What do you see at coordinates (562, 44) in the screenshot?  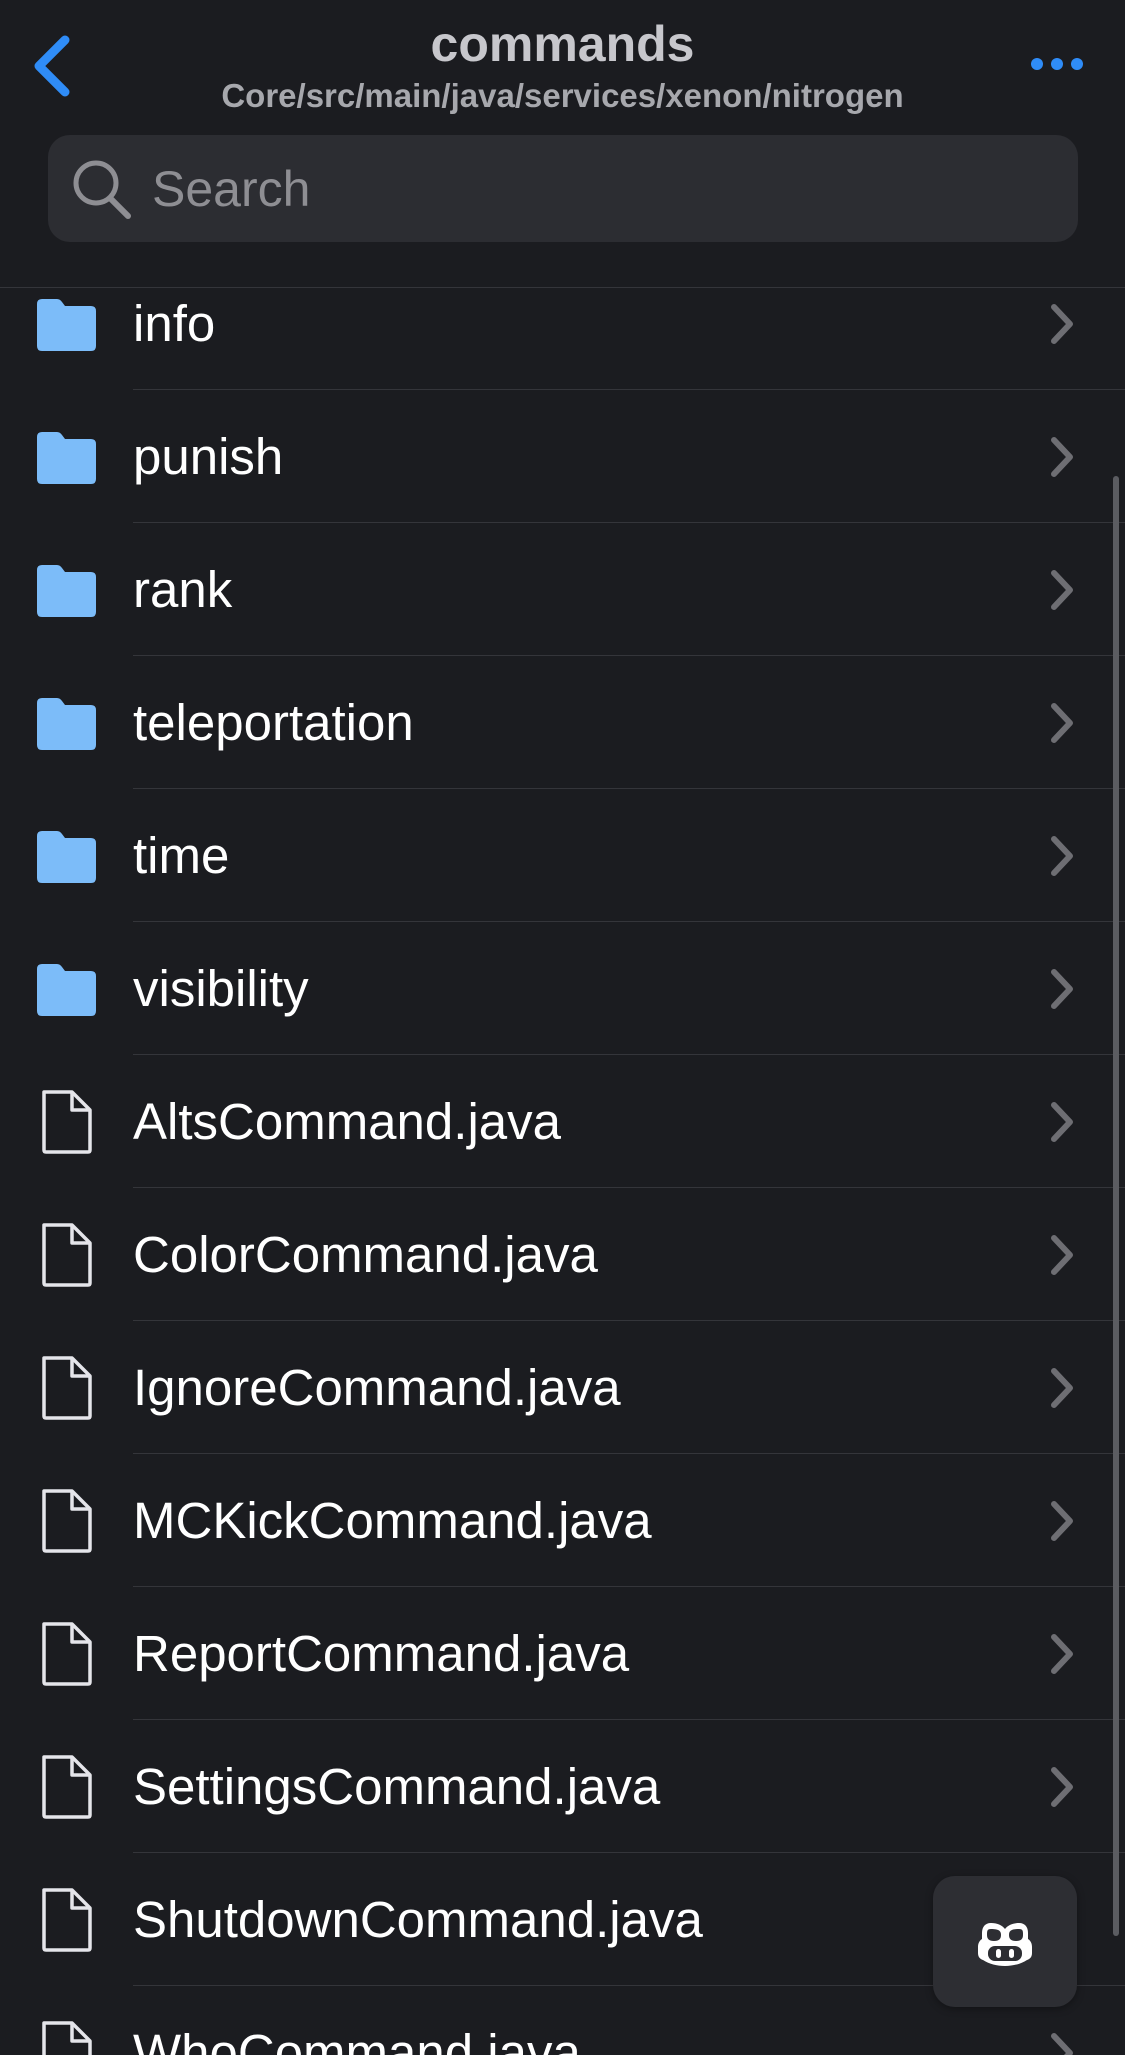 I see `page-title: commands` at bounding box center [562, 44].